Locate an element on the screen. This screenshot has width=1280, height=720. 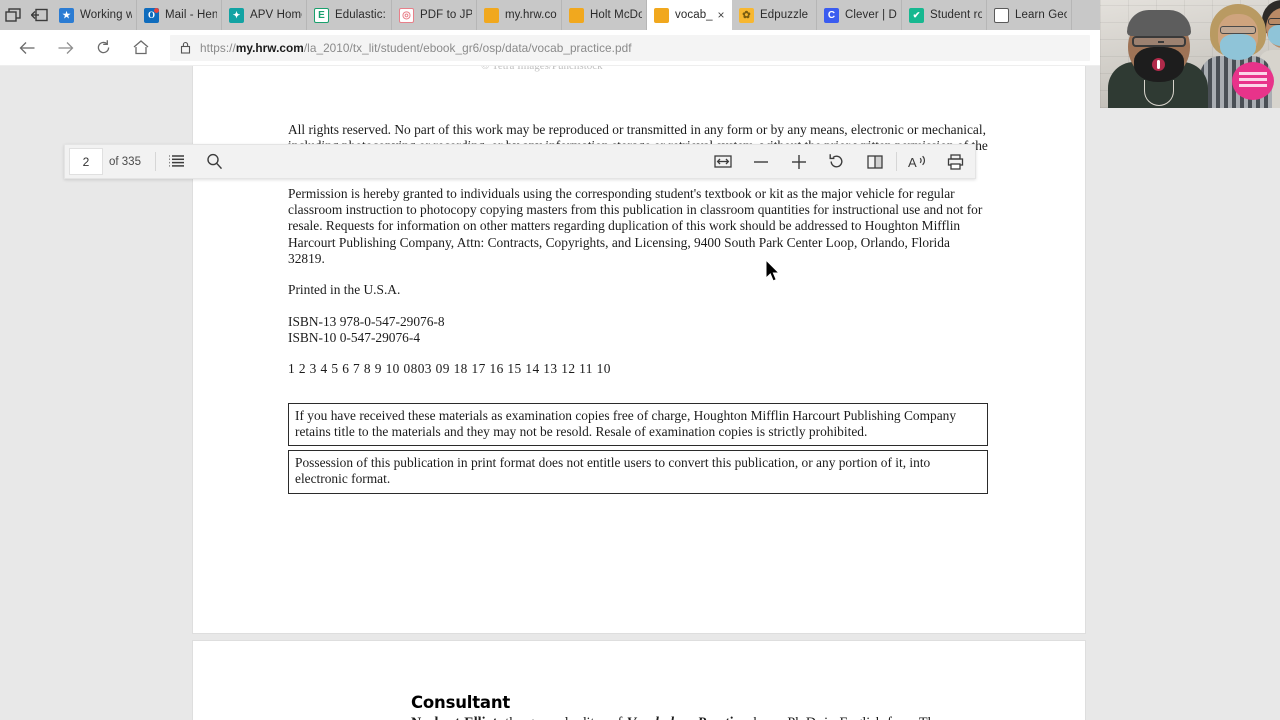
tab-overview-icon is located at coordinates (13, 15).